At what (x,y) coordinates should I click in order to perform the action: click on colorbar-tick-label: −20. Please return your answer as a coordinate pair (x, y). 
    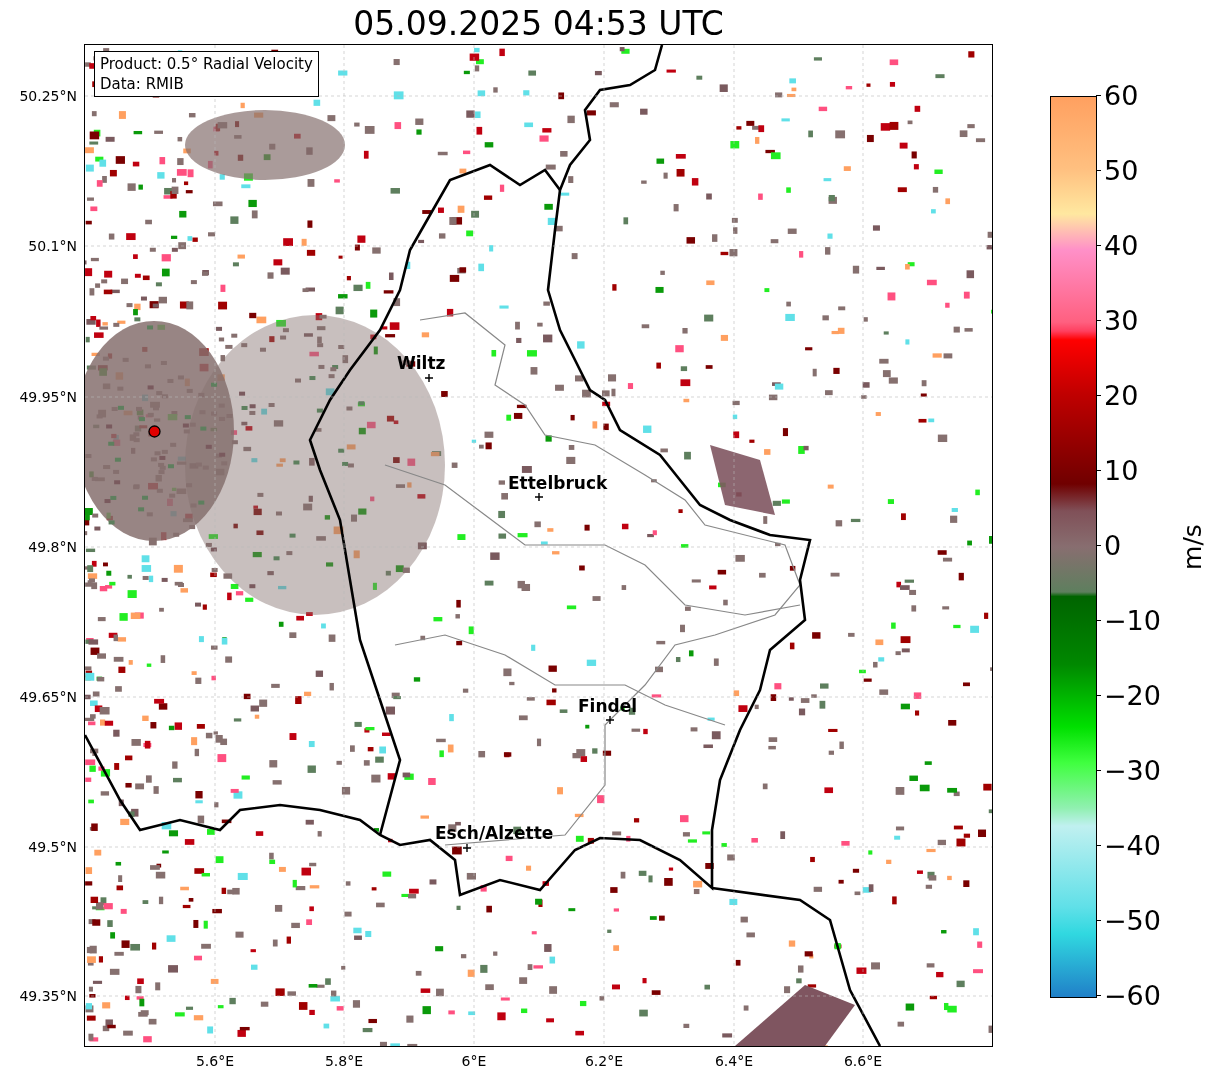
    Looking at the image, I should click on (1132, 696).